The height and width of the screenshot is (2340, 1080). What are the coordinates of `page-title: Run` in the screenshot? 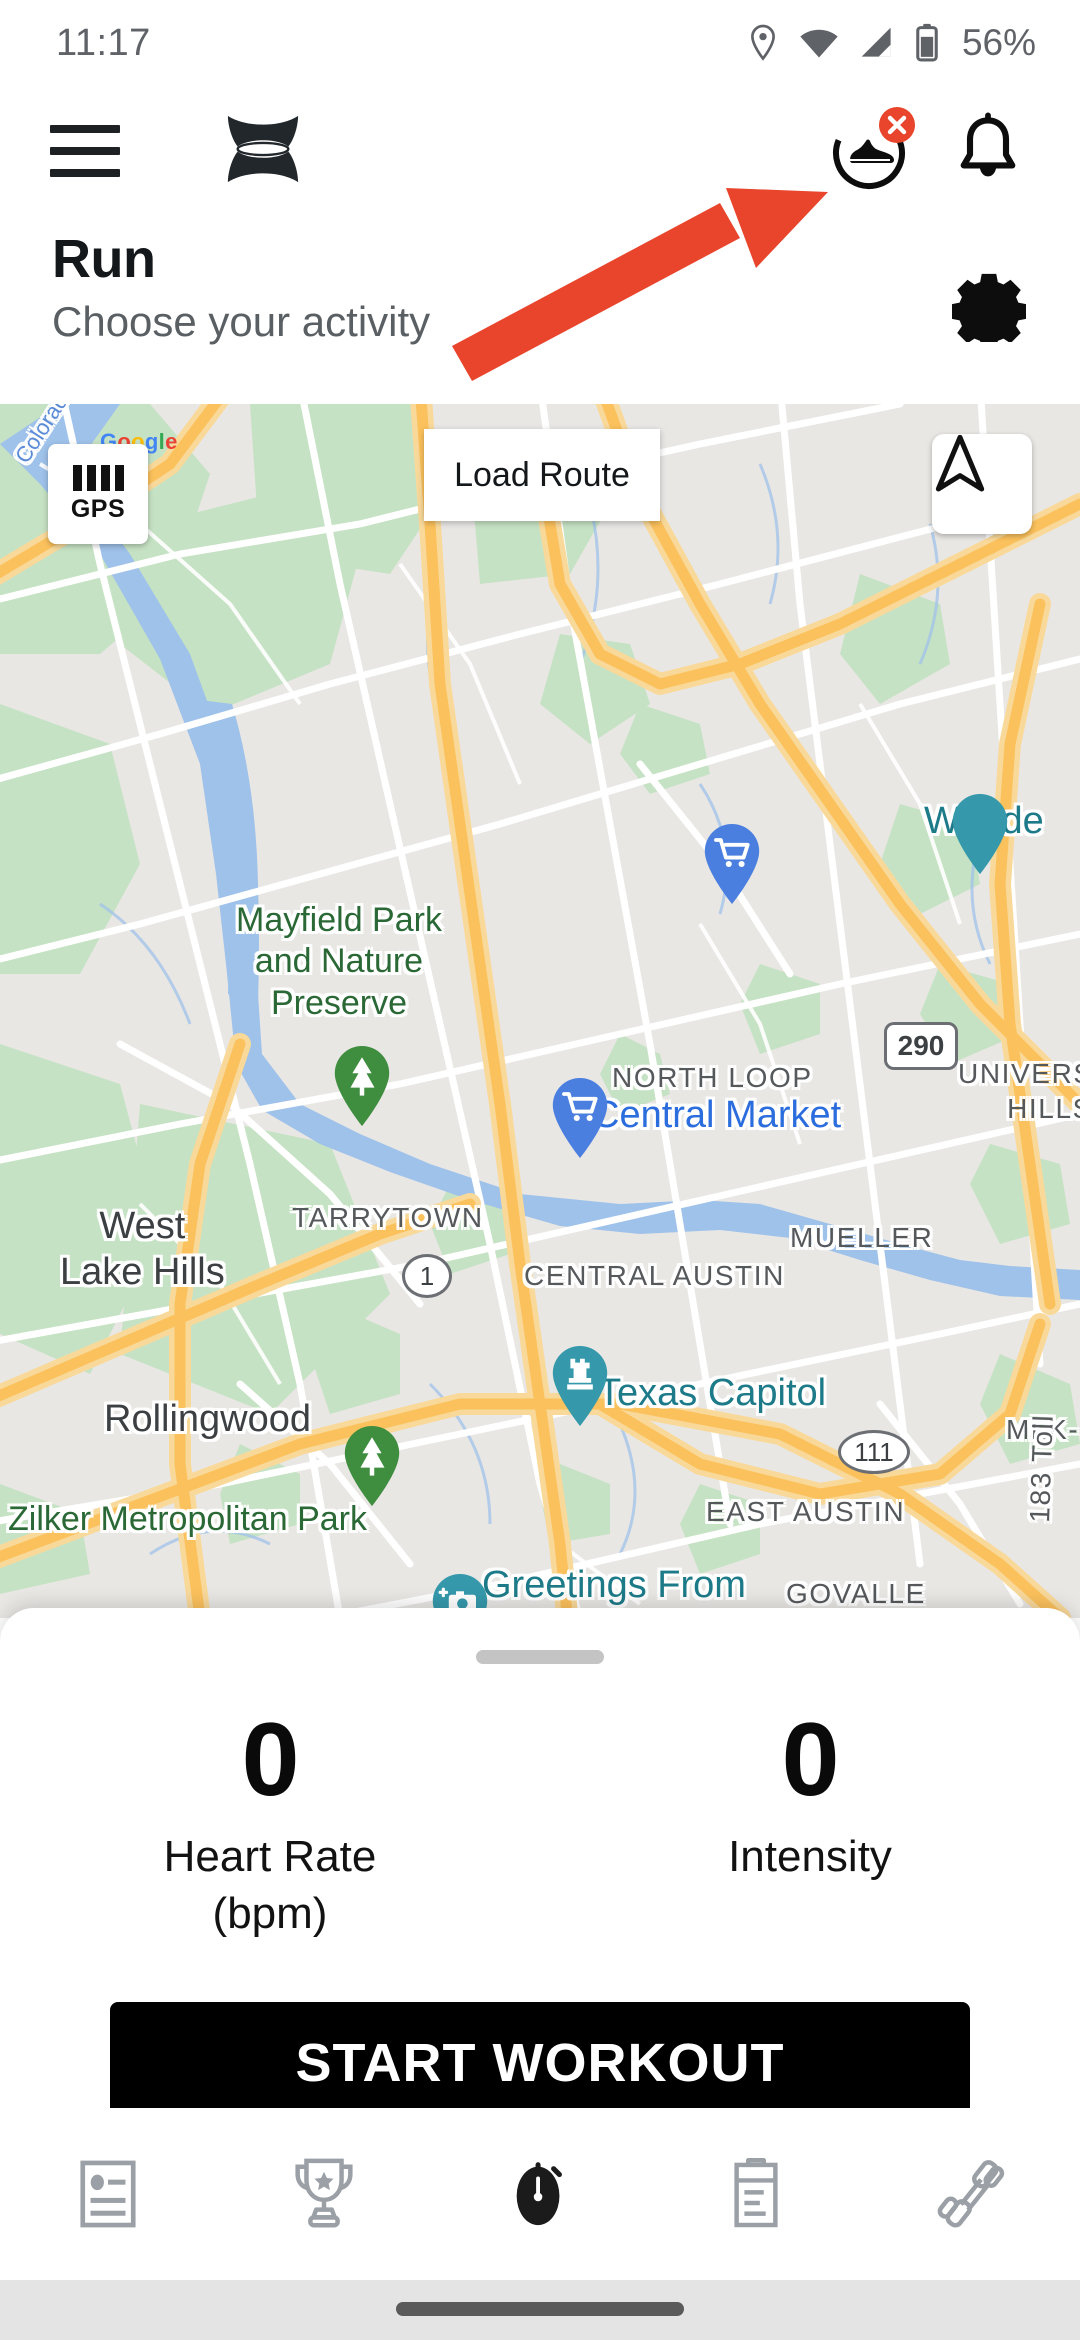 It's located at (104, 259).